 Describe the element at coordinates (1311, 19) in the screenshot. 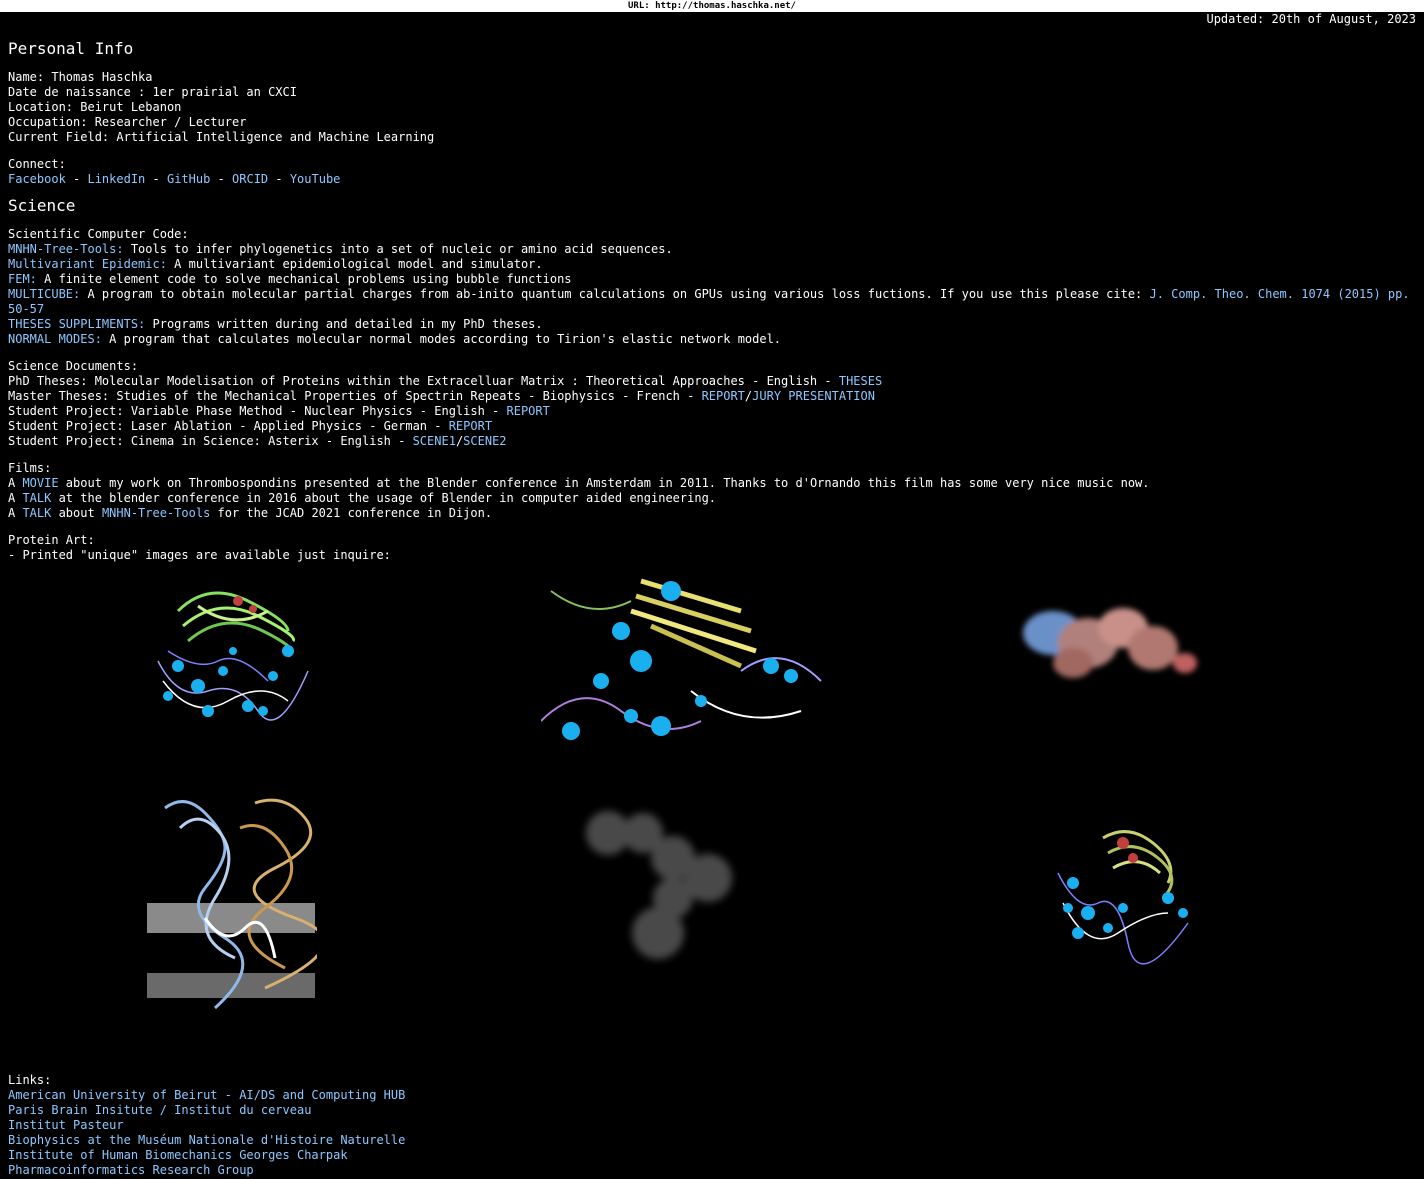

I see `updated-date: Updated: 20th of August, 2023` at that location.